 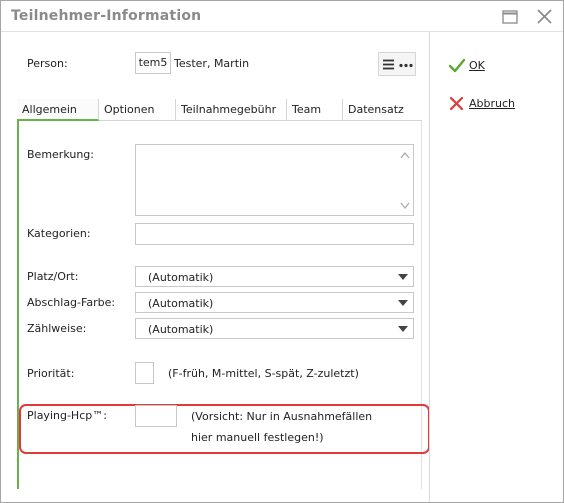 I want to click on tab-datensatz: Datensatz, so click(x=382, y=110).